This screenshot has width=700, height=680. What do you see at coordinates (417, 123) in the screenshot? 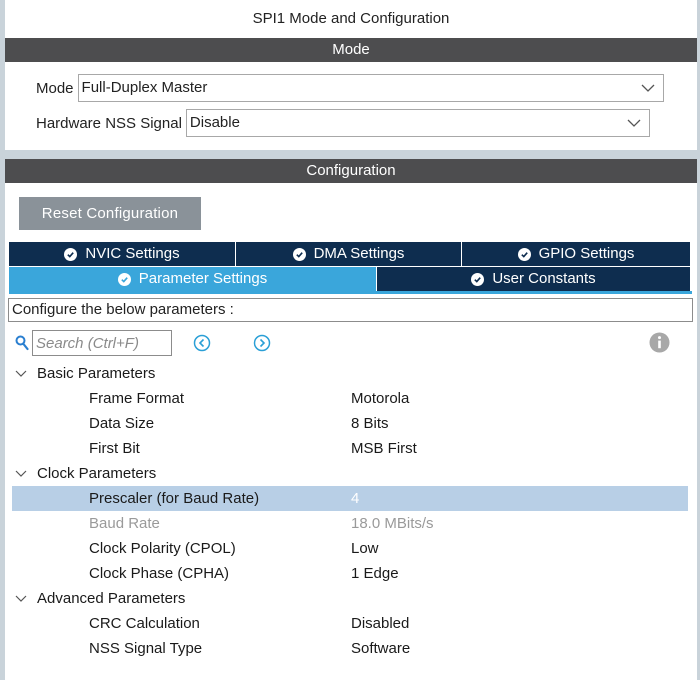
I see `nss-select: Disable` at bounding box center [417, 123].